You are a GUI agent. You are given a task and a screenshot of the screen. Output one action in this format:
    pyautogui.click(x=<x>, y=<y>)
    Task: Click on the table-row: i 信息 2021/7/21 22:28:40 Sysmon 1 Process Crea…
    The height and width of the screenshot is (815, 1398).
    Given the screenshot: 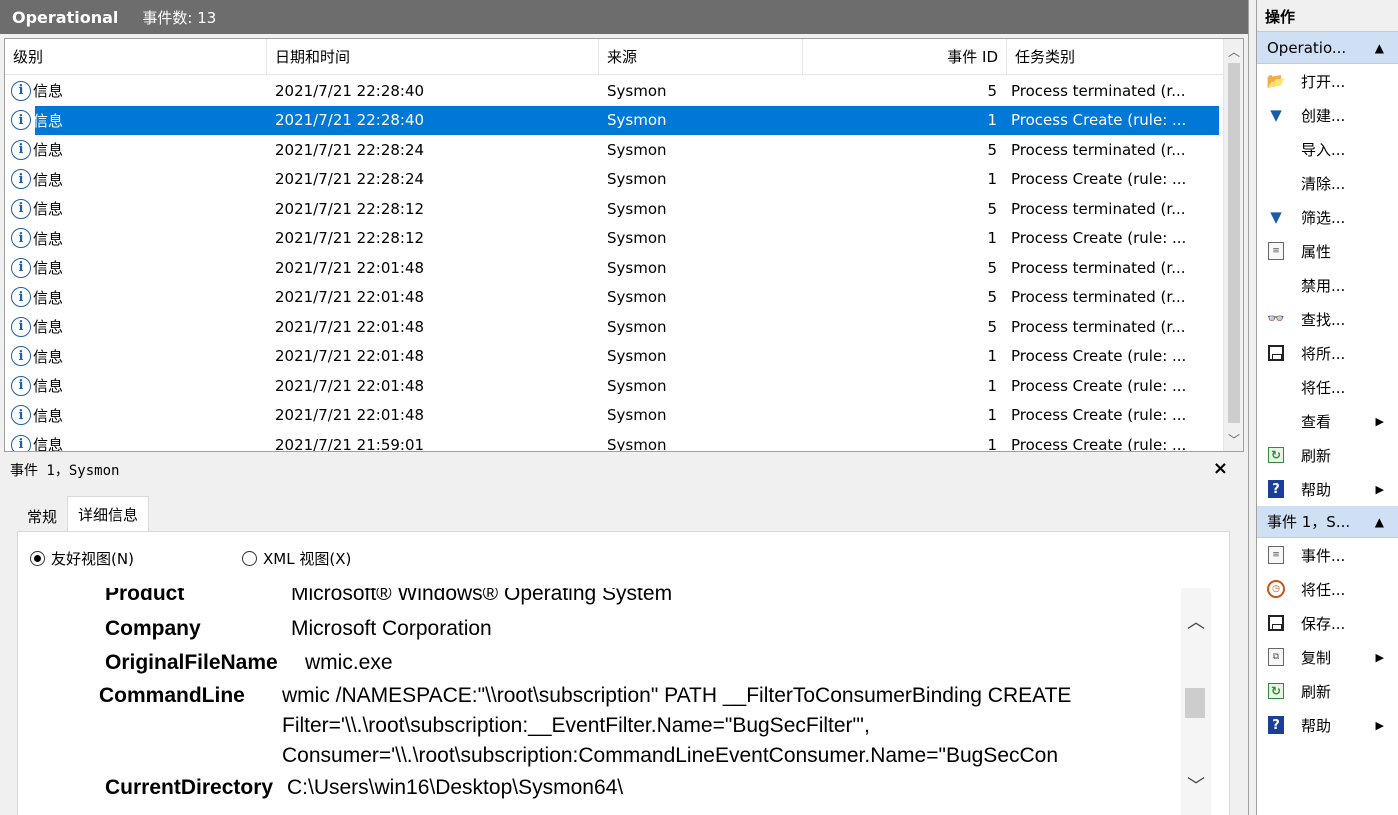 What is the action you would take?
    pyautogui.click(x=614, y=120)
    